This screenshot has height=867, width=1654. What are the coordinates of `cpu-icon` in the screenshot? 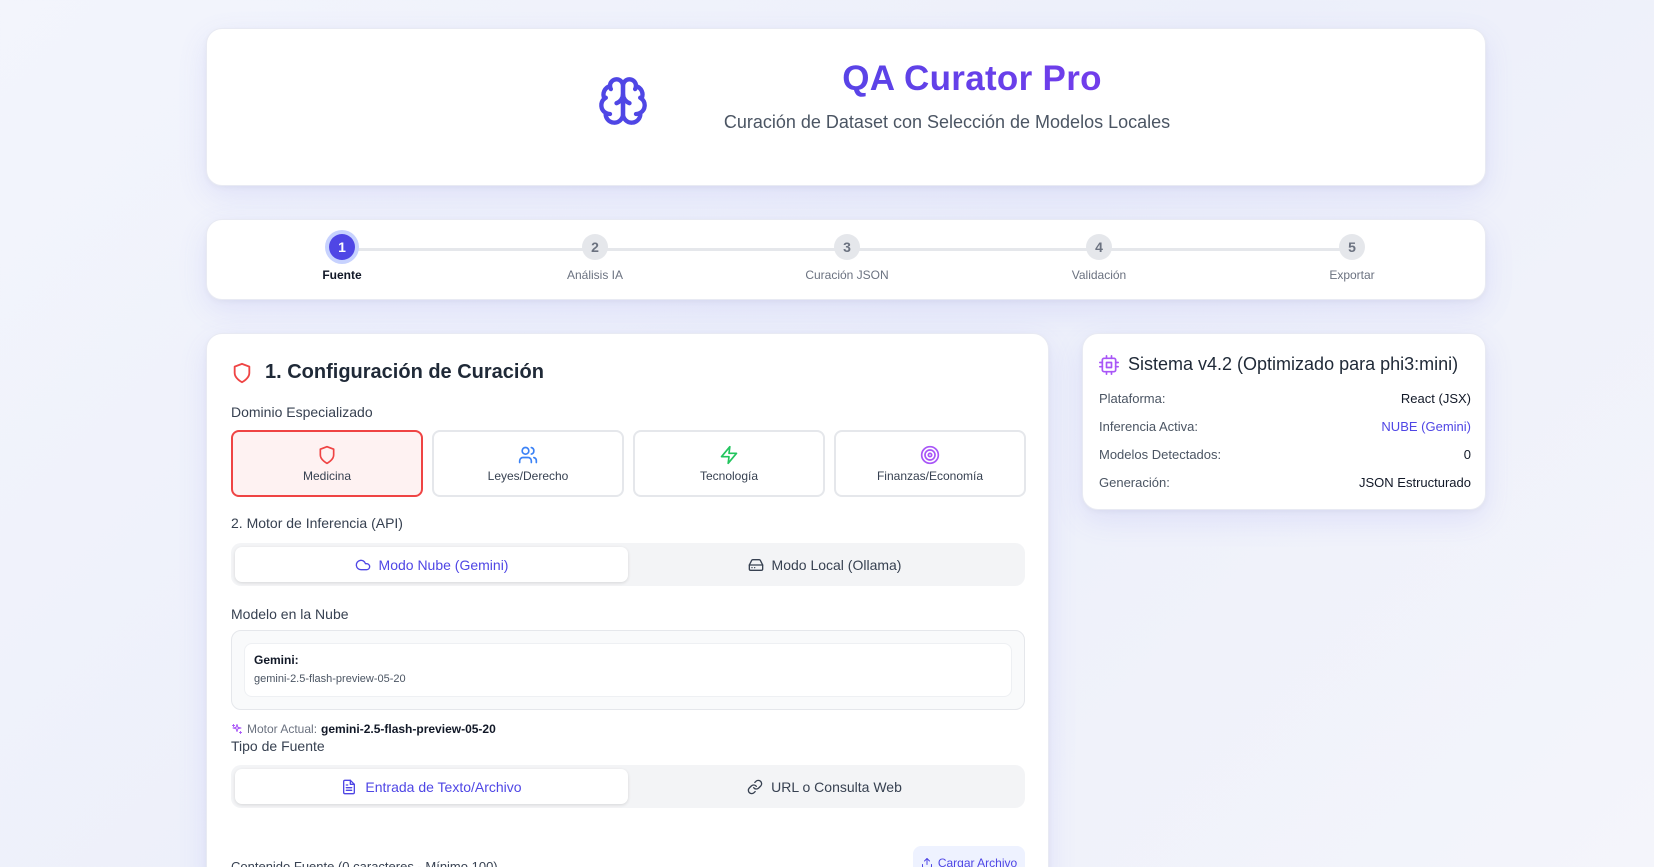 It's located at (1109, 364).